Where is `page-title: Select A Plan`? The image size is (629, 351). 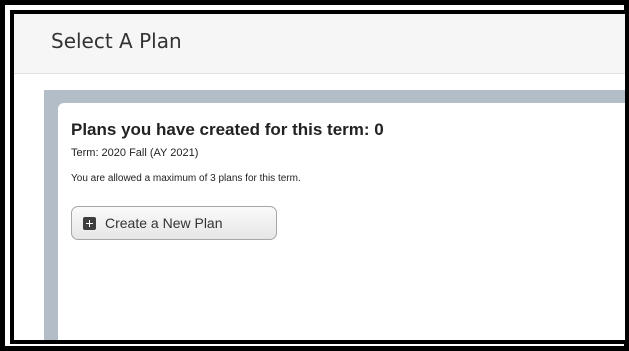 page-title: Select A Plan is located at coordinates (116, 41).